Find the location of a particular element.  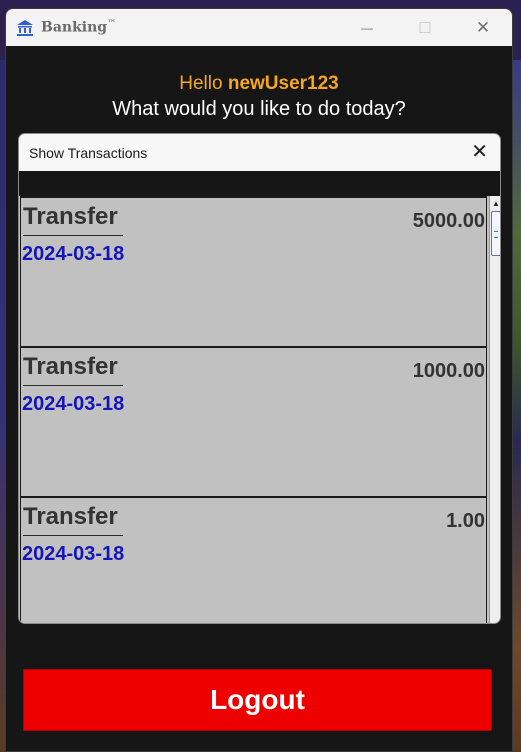

dialog-header-band is located at coordinates (259, 183).